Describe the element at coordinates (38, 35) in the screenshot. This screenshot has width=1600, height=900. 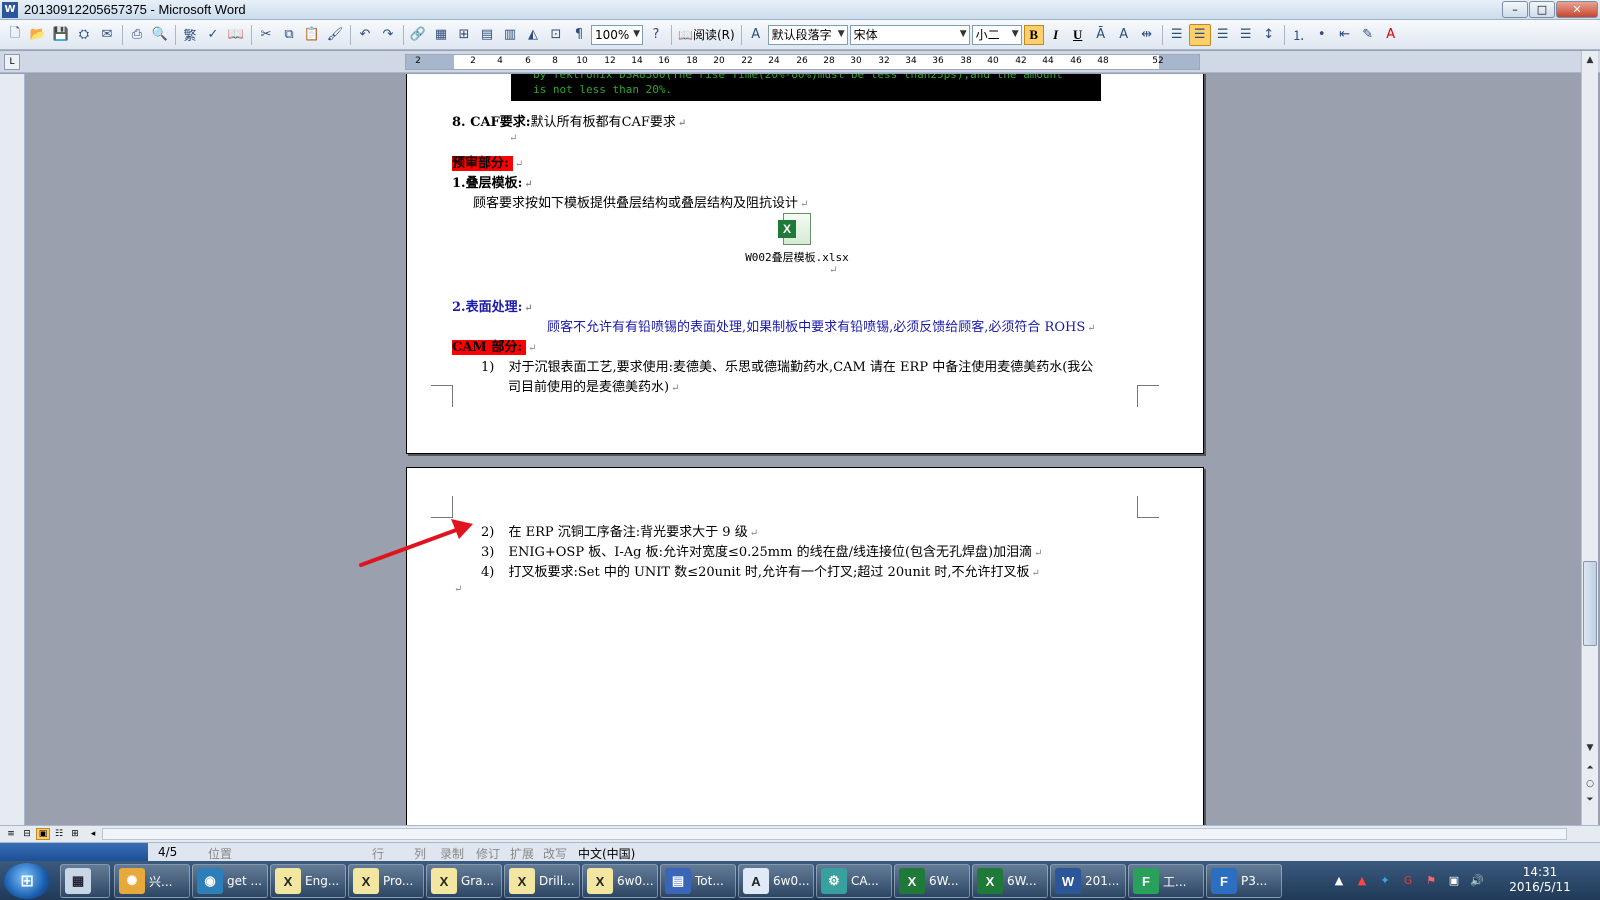
I see `open-folder-icon: 📂` at that location.